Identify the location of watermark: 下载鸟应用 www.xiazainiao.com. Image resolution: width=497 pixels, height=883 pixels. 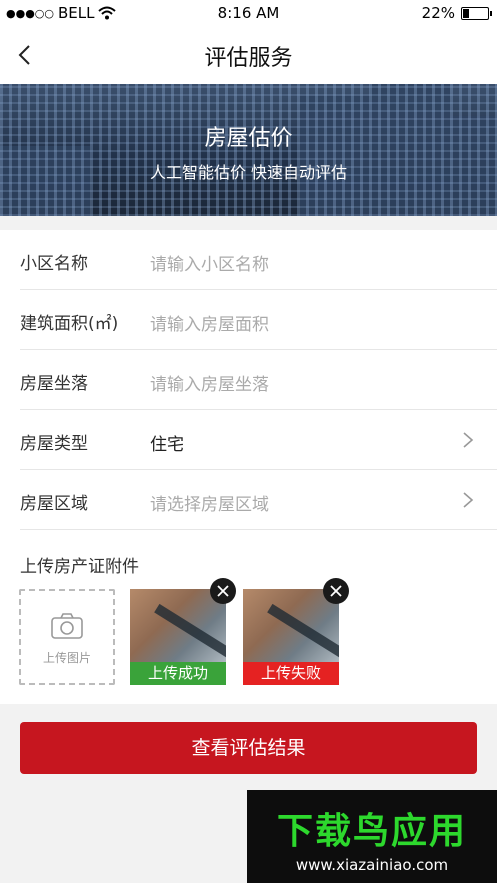
(372, 836).